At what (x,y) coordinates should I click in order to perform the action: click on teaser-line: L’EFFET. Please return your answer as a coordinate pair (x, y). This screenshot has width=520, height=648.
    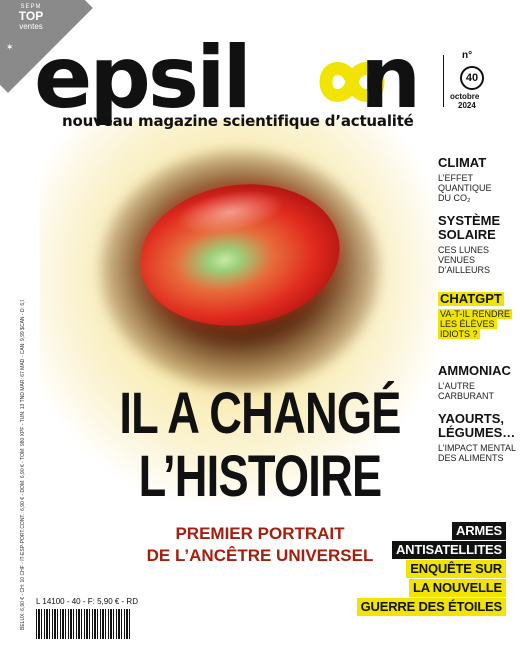
    Looking at the image, I should click on (456, 178).